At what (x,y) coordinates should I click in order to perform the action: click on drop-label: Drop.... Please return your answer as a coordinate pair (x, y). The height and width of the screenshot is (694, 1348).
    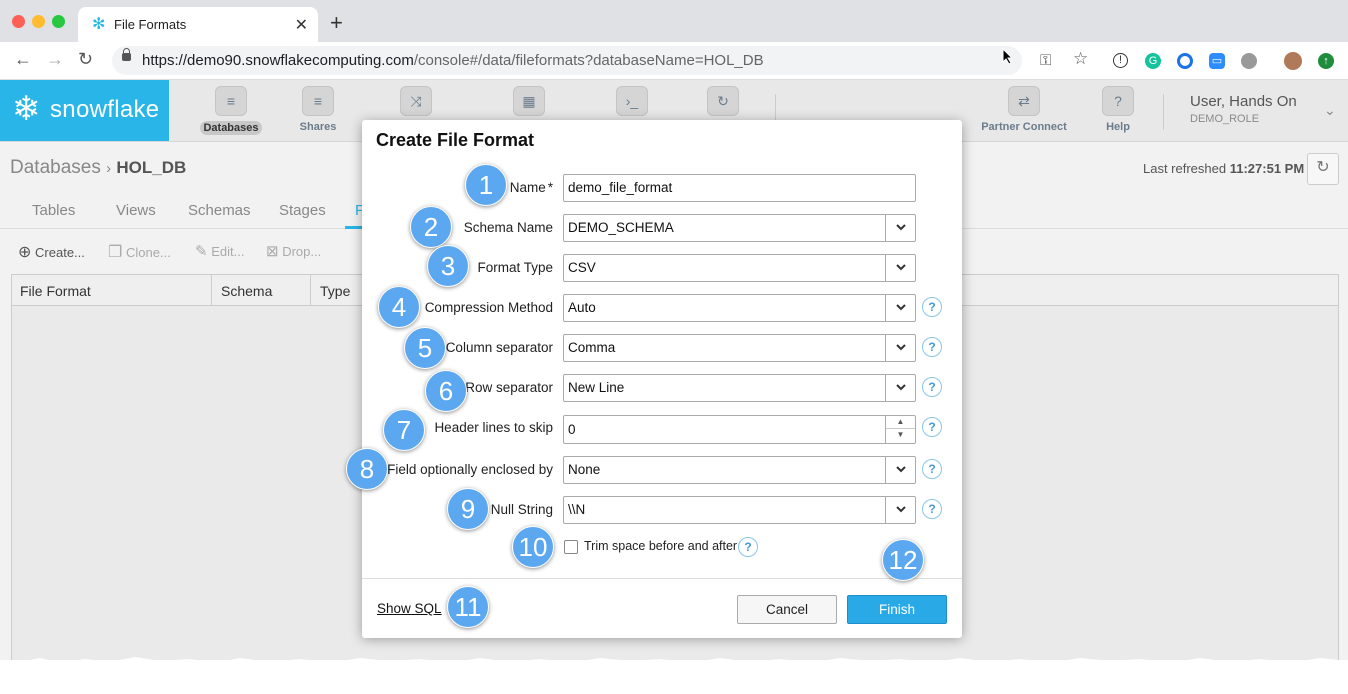
    Looking at the image, I should click on (302, 251).